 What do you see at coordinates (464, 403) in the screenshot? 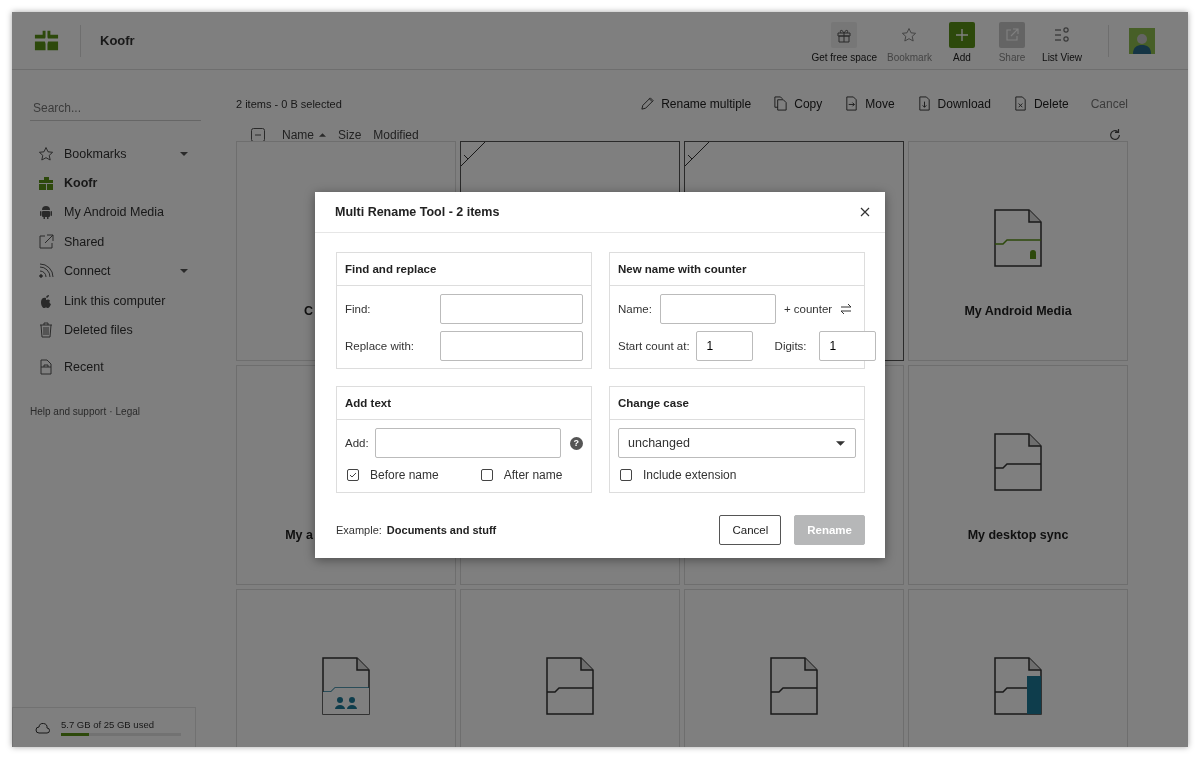
I see `section-title: Add text` at bounding box center [464, 403].